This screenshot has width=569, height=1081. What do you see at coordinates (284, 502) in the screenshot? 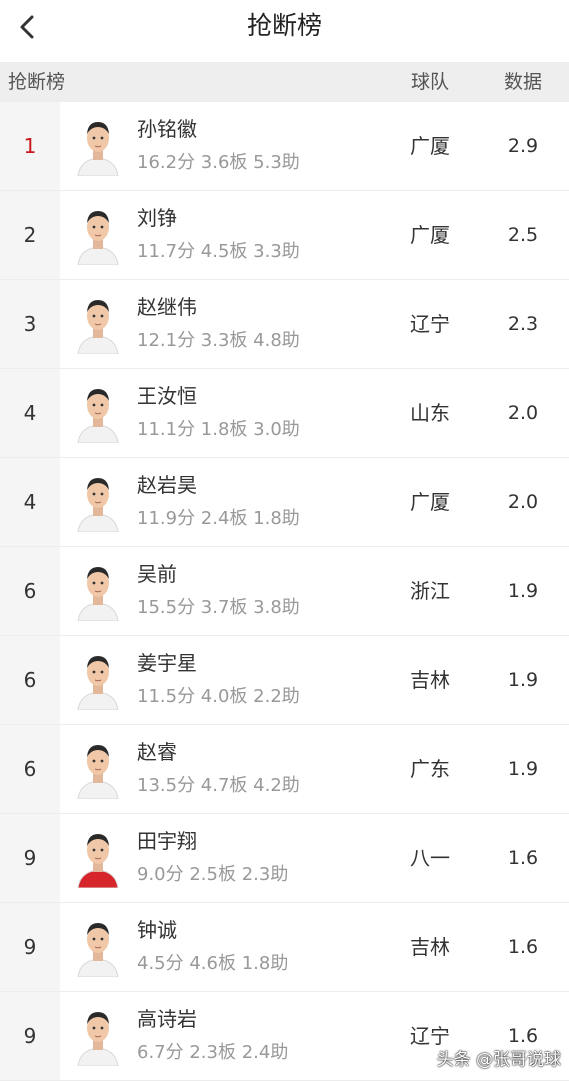
I see `table-row: 4 赵岩昊 11.9分 2.4板 1.8助 广厦 2.0` at bounding box center [284, 502].